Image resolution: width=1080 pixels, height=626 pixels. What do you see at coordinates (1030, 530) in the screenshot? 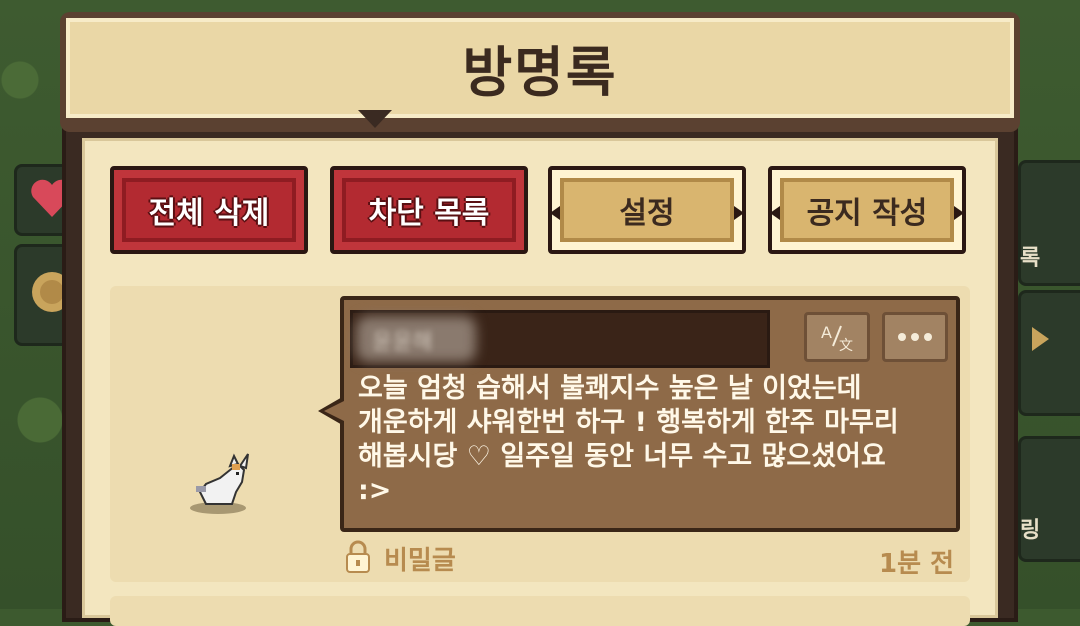
I see `right-side-label-2: 링` at bounding box center [1030, 530].